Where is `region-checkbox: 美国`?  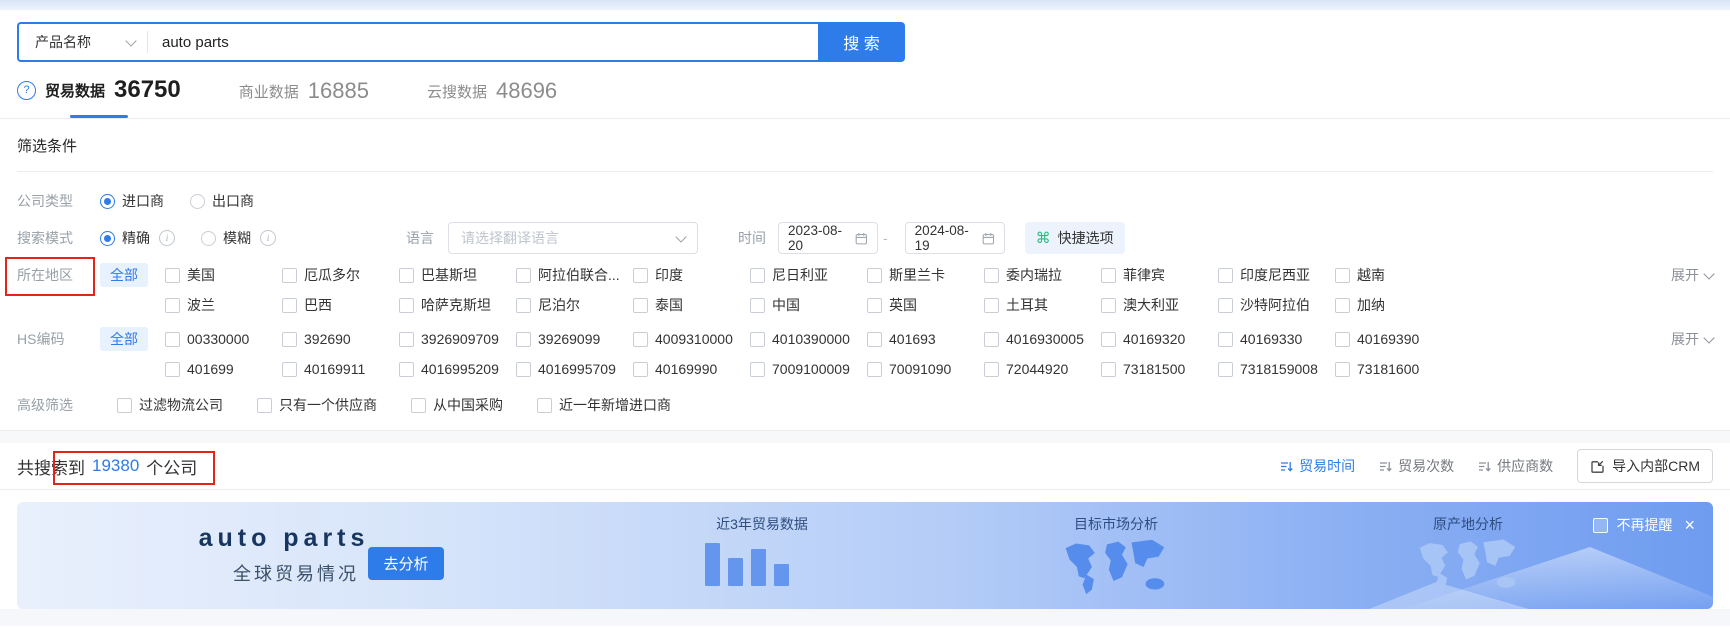 region-checkbox: 美国 is located at coordinates (223, 275).